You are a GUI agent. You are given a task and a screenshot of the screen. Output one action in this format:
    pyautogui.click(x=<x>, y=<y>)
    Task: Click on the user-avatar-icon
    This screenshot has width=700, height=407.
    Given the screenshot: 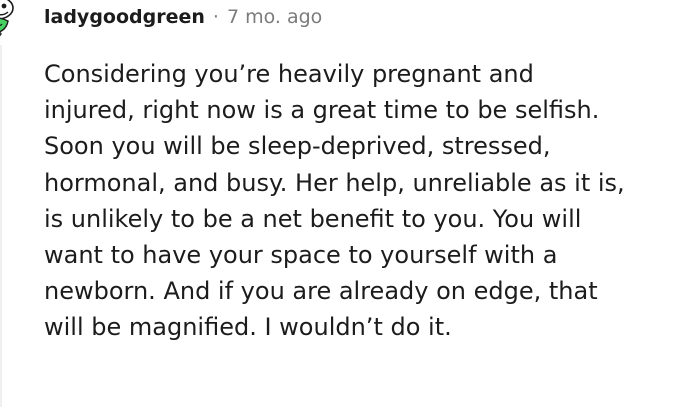 What is the action you would take?
    pyautogui.click(x=10, y=22)
    